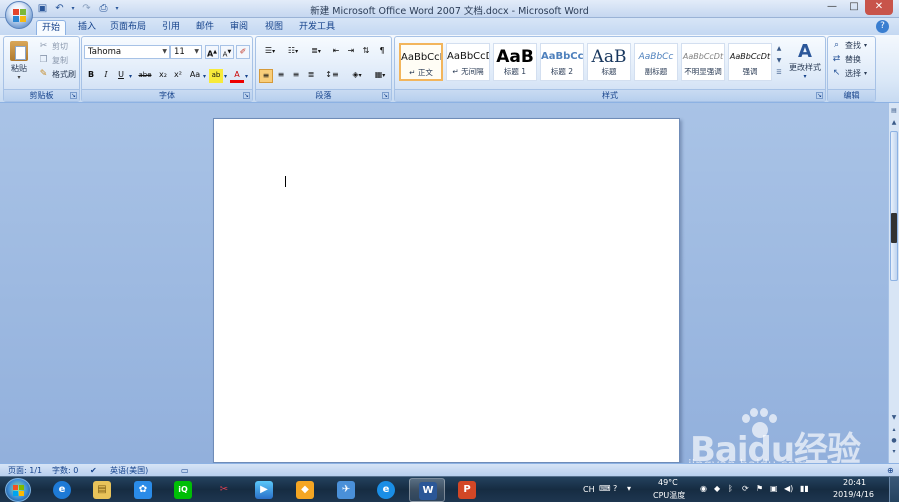 The height and width of the screenshot is (502, 899). I want to click on taskbar-word: W, so click(427, 490).